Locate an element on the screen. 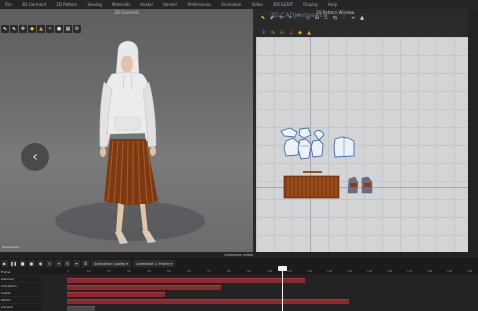 This screenshot has height=311, width=478. marker-icon: ▾ is located at coordinates (76, 263).